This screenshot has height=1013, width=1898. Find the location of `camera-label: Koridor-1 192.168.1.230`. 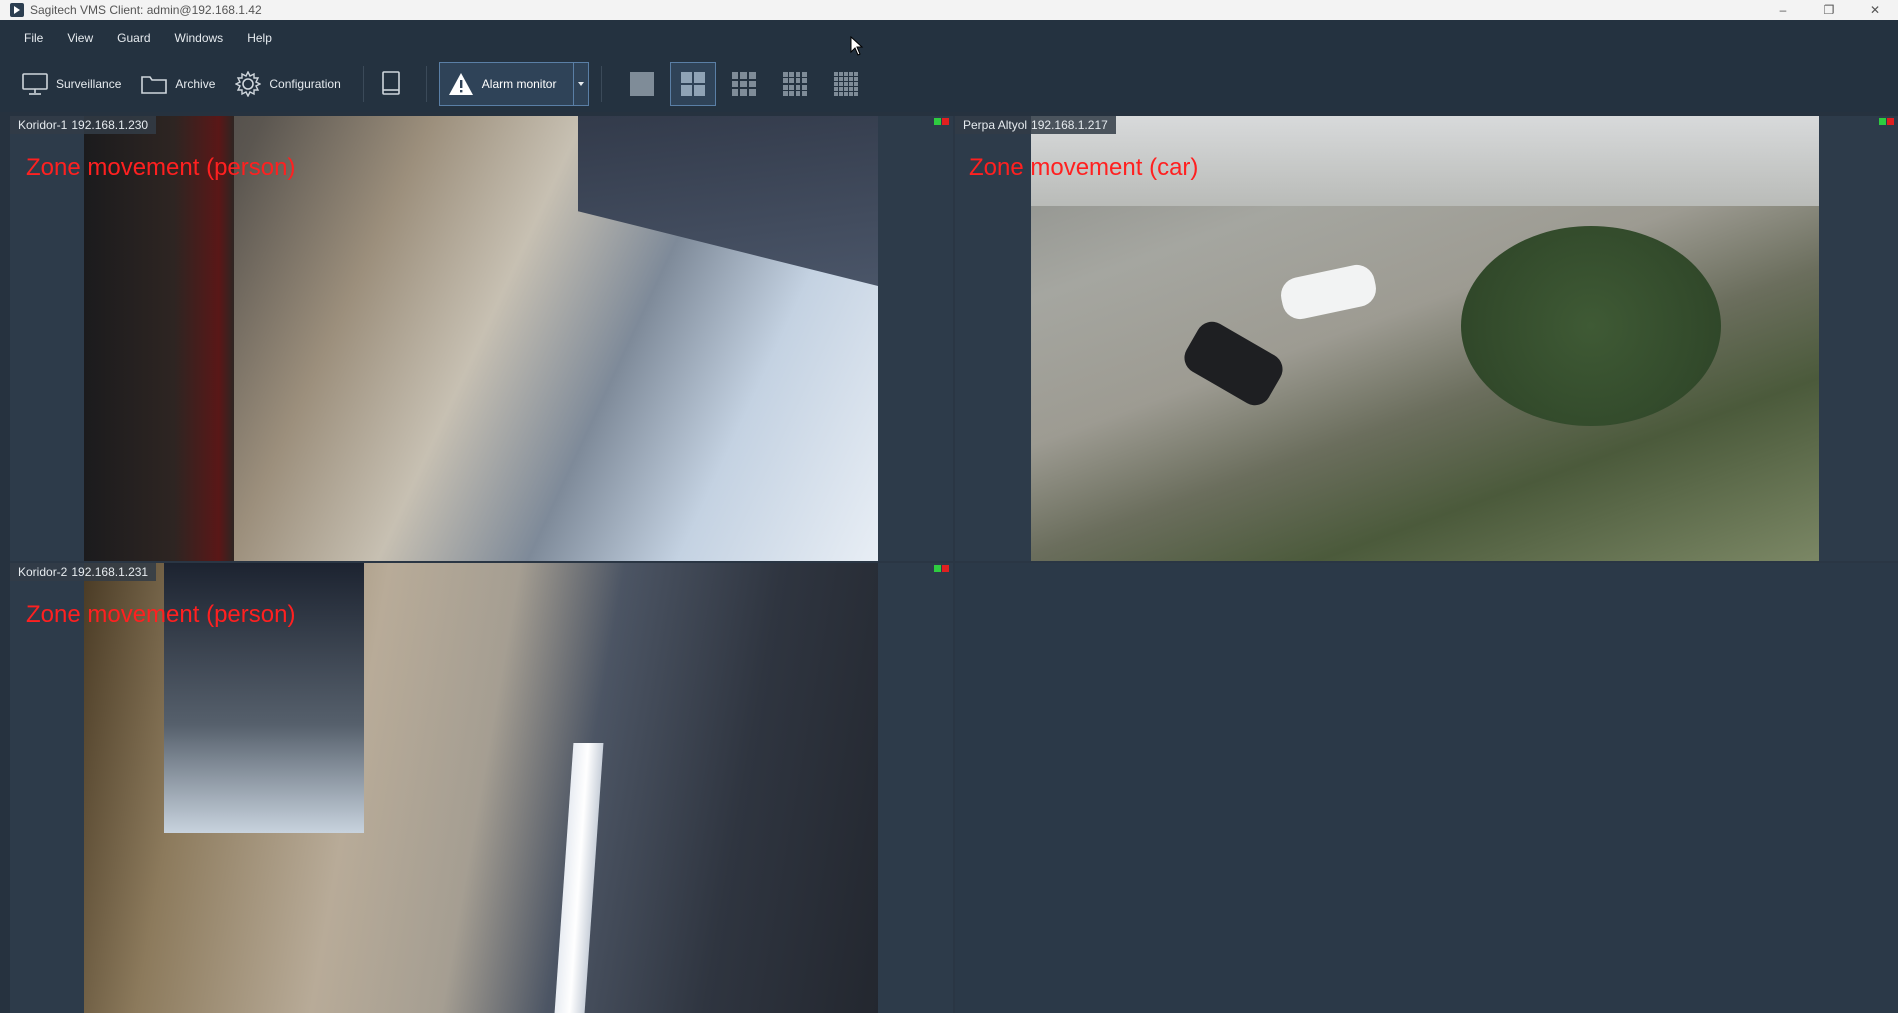

camera-label: Koridor-1 192.168.1.230 is located at coordinates (83, 125).